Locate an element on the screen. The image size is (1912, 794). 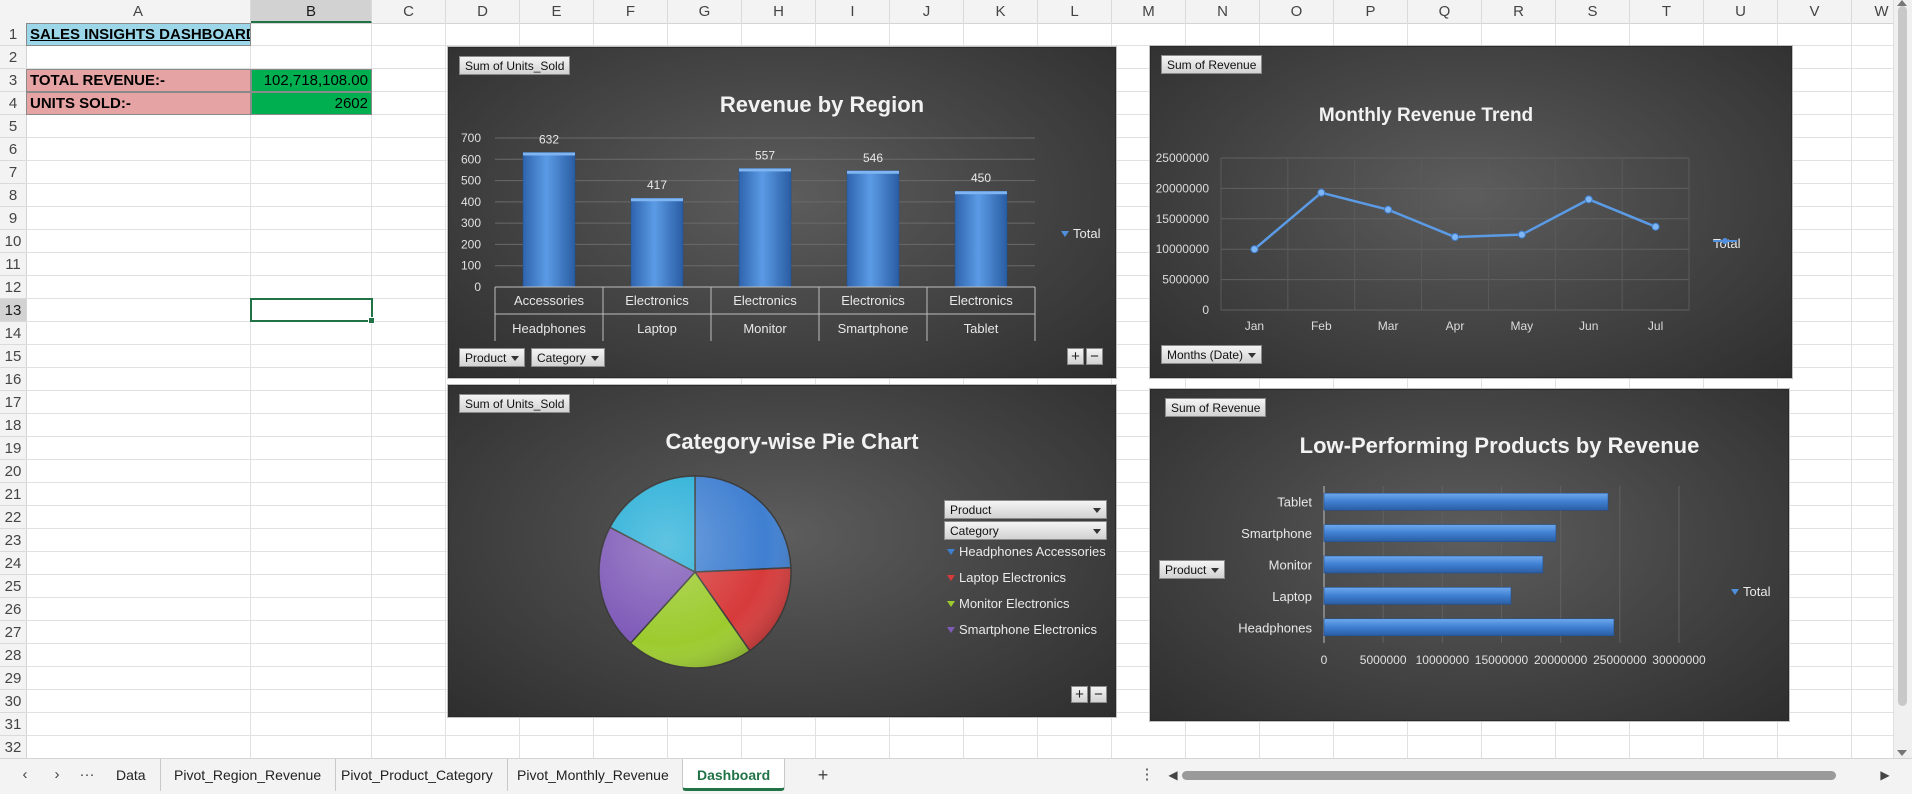
vertical-scroll-thumb is located at coordinates (1902, 356).